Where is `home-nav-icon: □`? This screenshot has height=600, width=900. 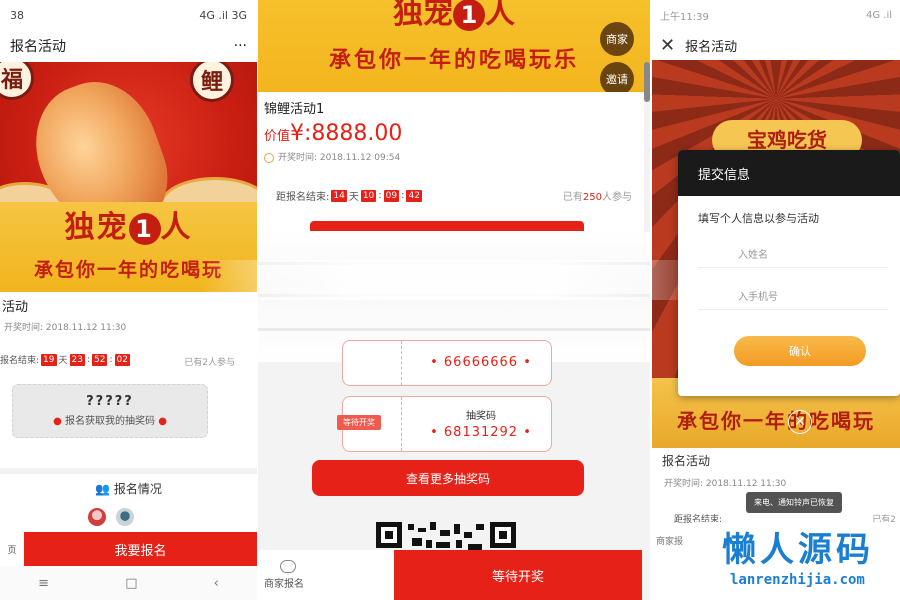 home-nav-icon: □ is located at coordinates (131, 583).